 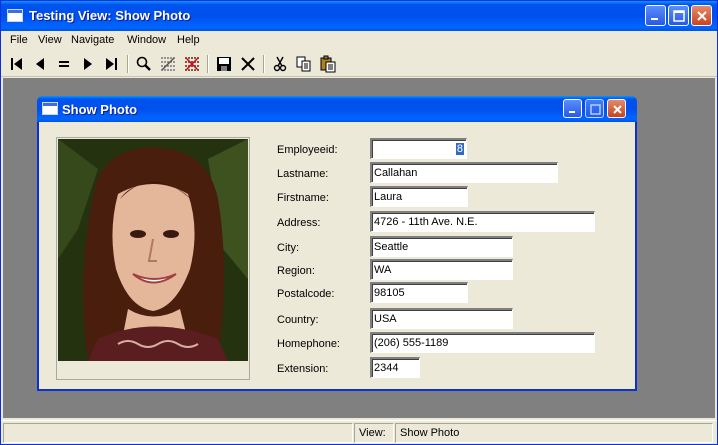 I want to click on firstname-label: Firstname:, so click(x=303, y=198).